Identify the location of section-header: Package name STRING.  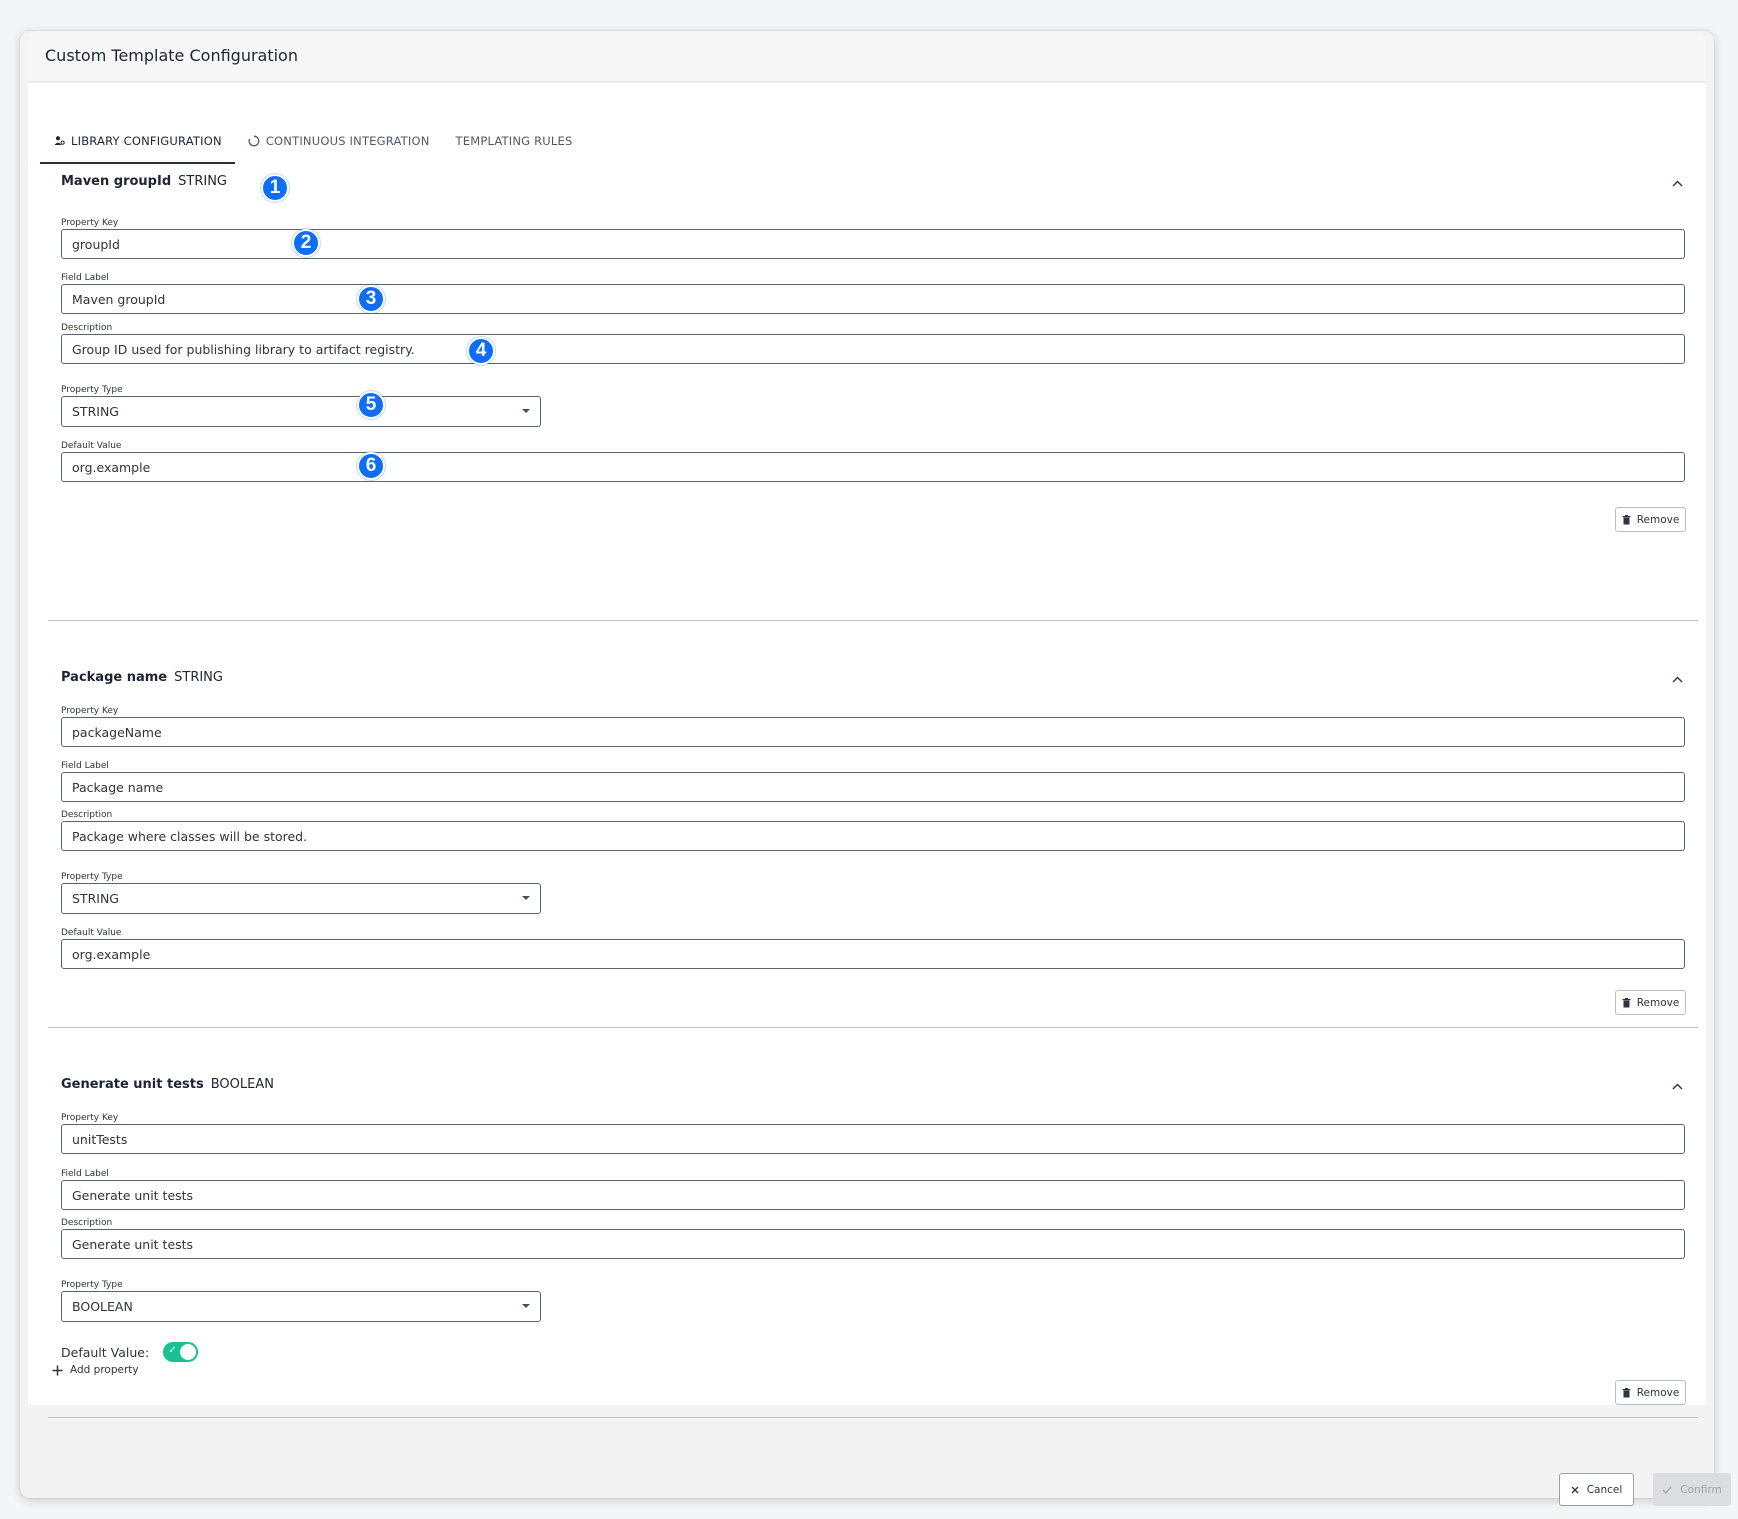
(142, 677).